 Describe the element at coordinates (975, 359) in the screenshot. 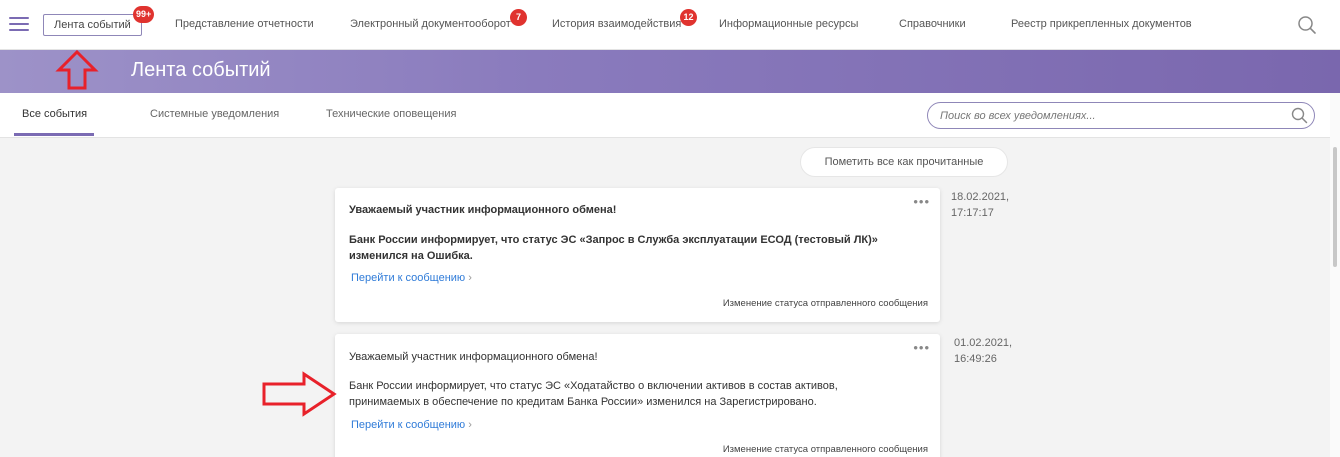

I see `event-date-time: 16:49:26` at that location.